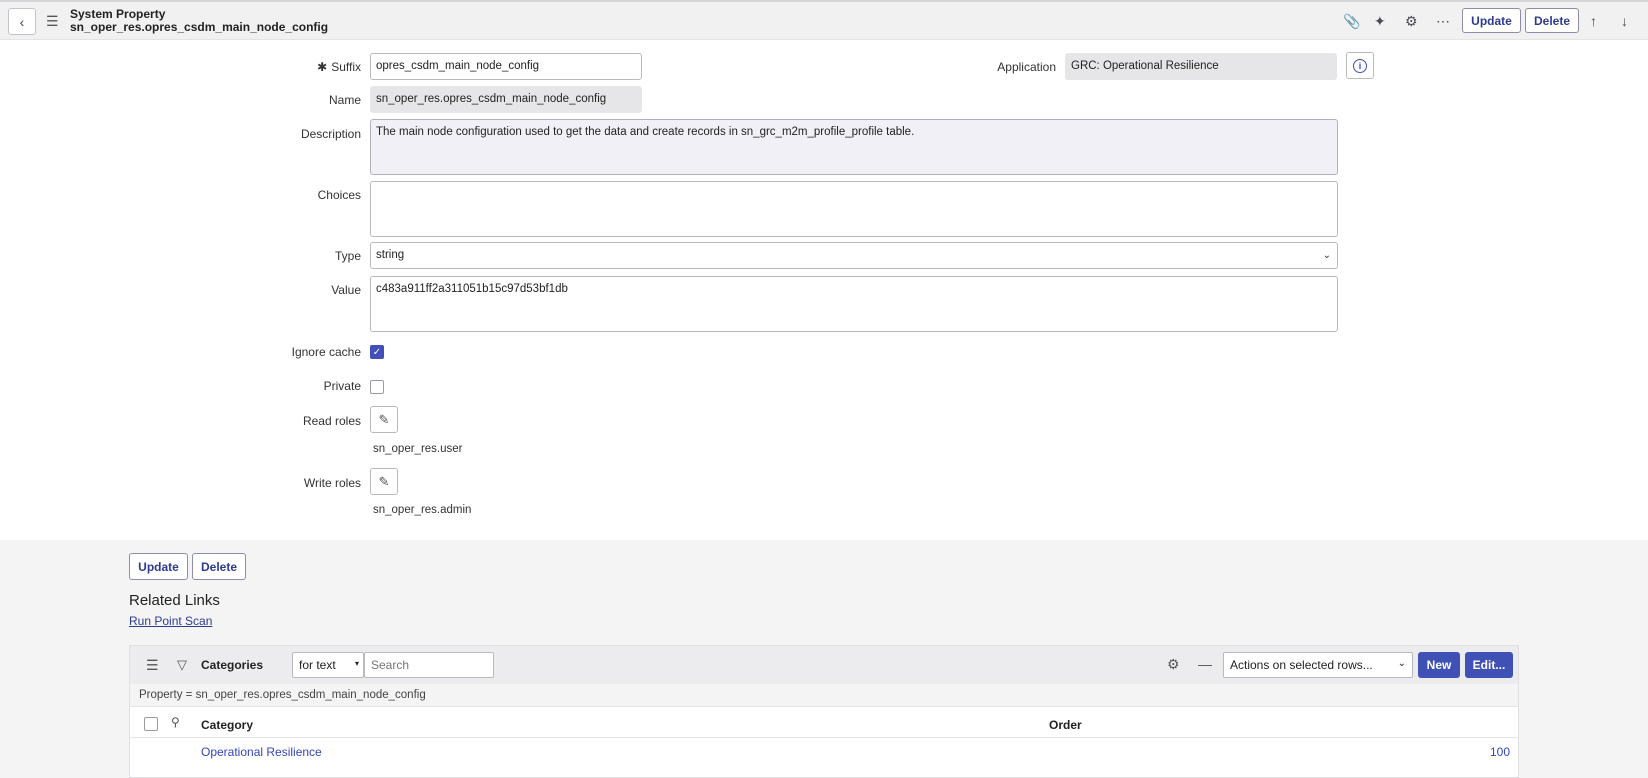  Describe the element at coordinates (339, 195) in the screenshot. I see `choices-label: Choices` at that location.